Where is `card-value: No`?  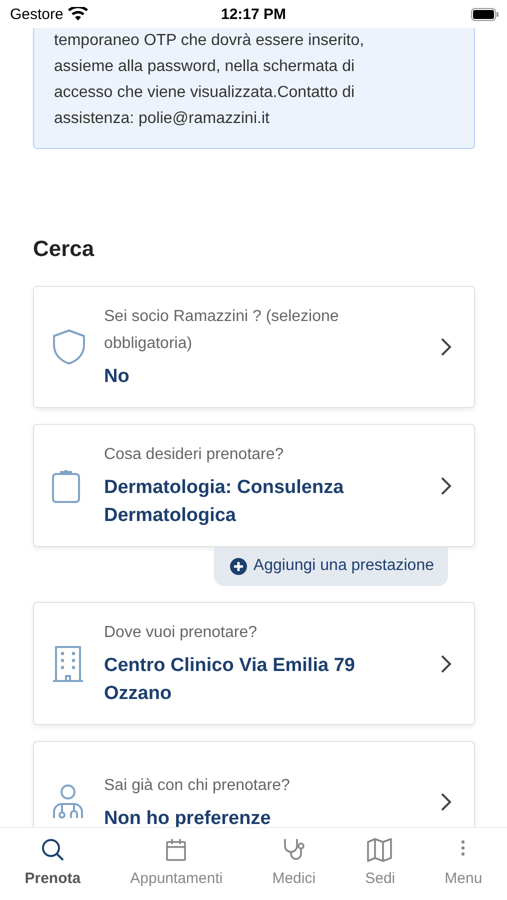
card-value: No is located at coordinates (117, 377).